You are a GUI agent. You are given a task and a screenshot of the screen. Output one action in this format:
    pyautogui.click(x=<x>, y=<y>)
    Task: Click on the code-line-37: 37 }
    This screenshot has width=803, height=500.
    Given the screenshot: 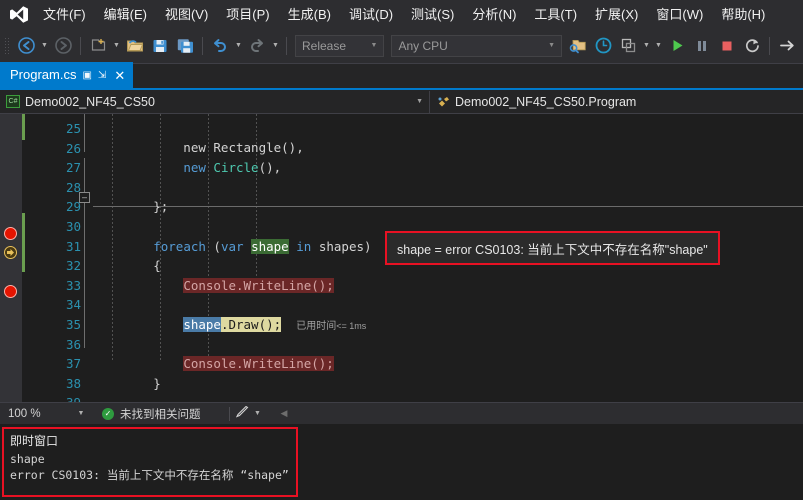 What is the action you would take?
    pyautogui.click(x=416, y=363)
    